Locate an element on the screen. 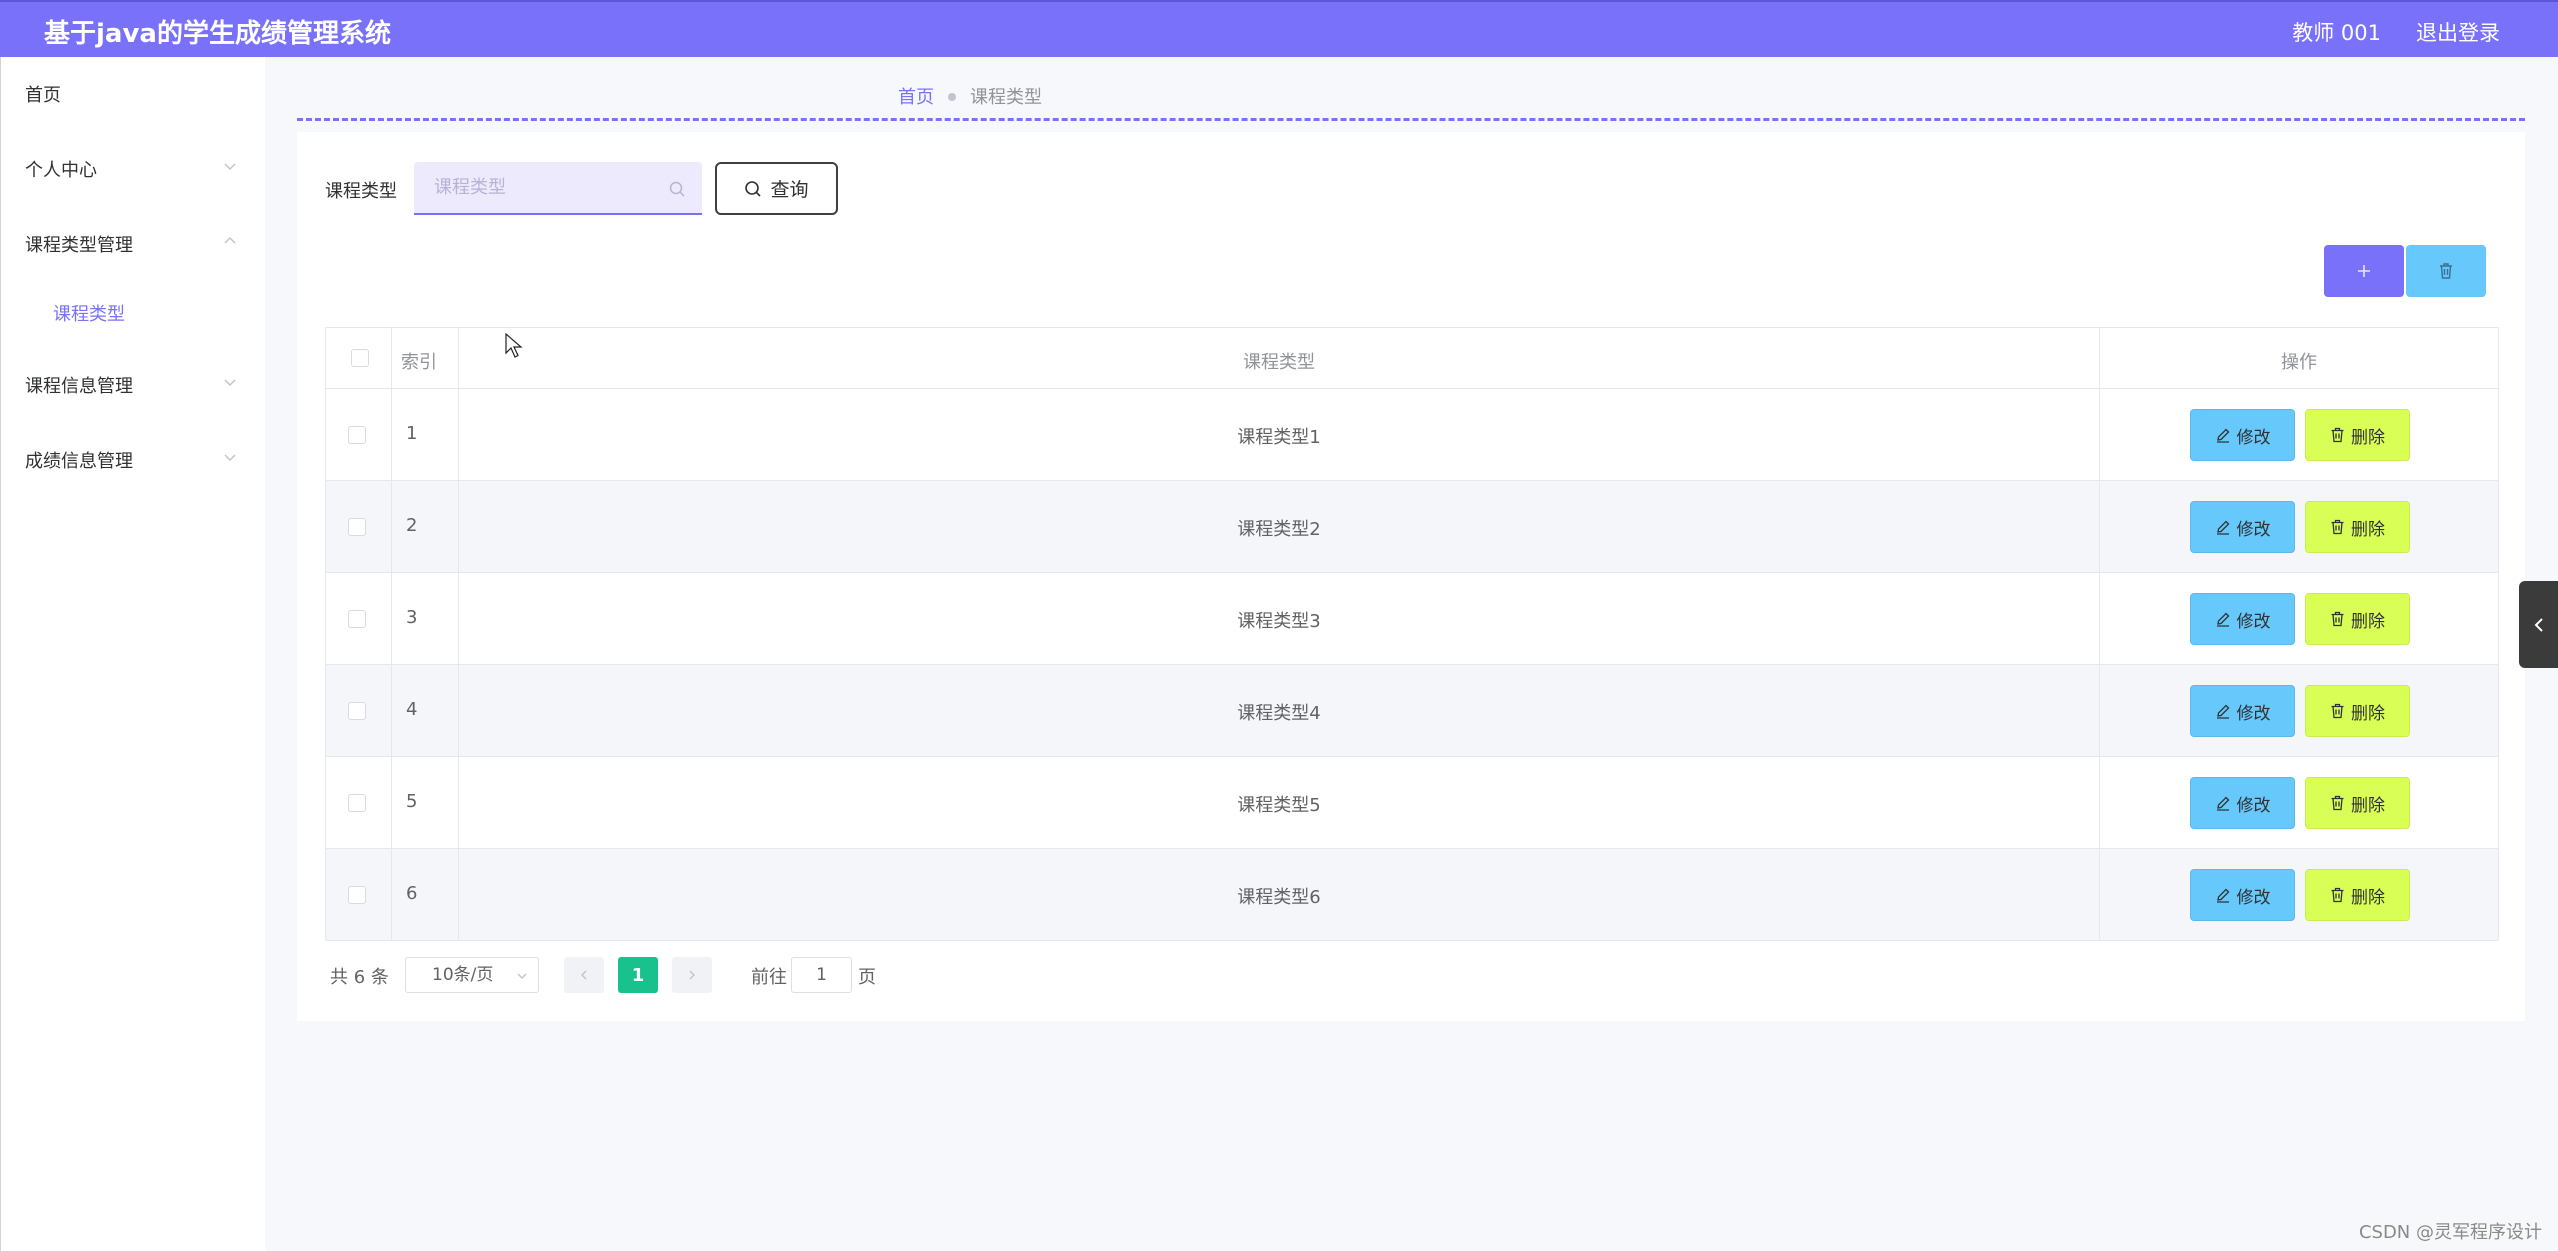 The image size is (2558, 1251). row-course-type: 课程类型6 is located at coordinates (1279, 897).